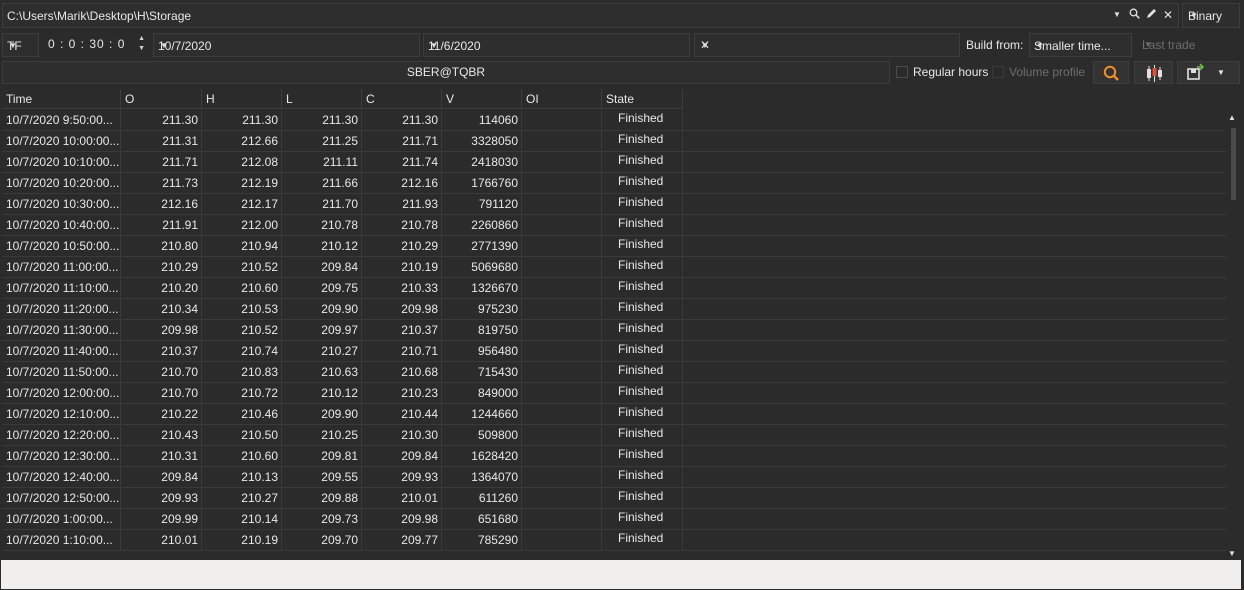 The height and width of the screenshot is (590, 1244). What do you see at coordinates (482, 540) in the screenshot?
I see `cell-volume: 785290` at bounding box center [482, 540].